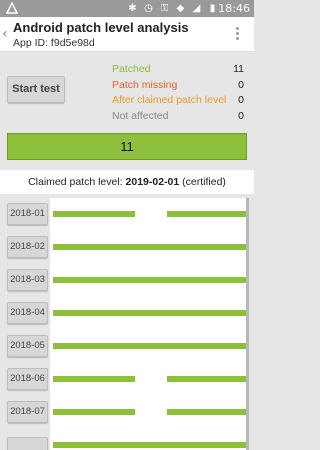 This screenshot has width=320, height=450. I want to click on bluetooth-icon: ✱, so click(132, 8).